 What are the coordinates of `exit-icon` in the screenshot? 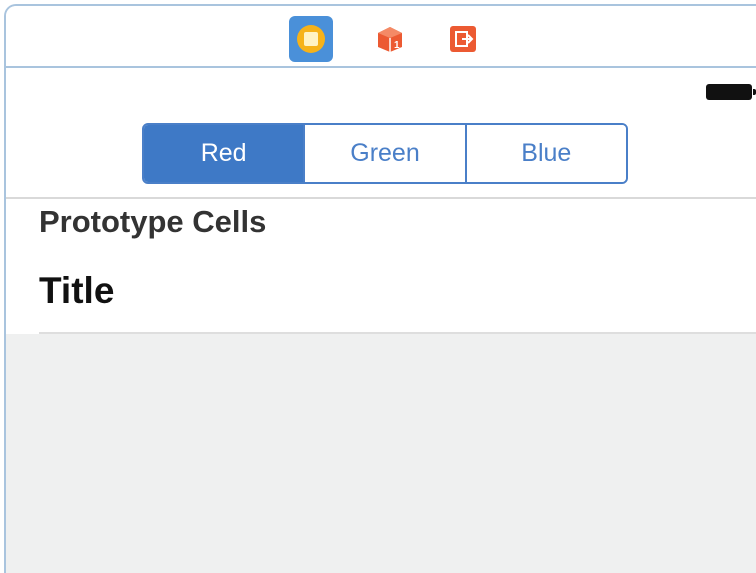 It's located at (463, 39).